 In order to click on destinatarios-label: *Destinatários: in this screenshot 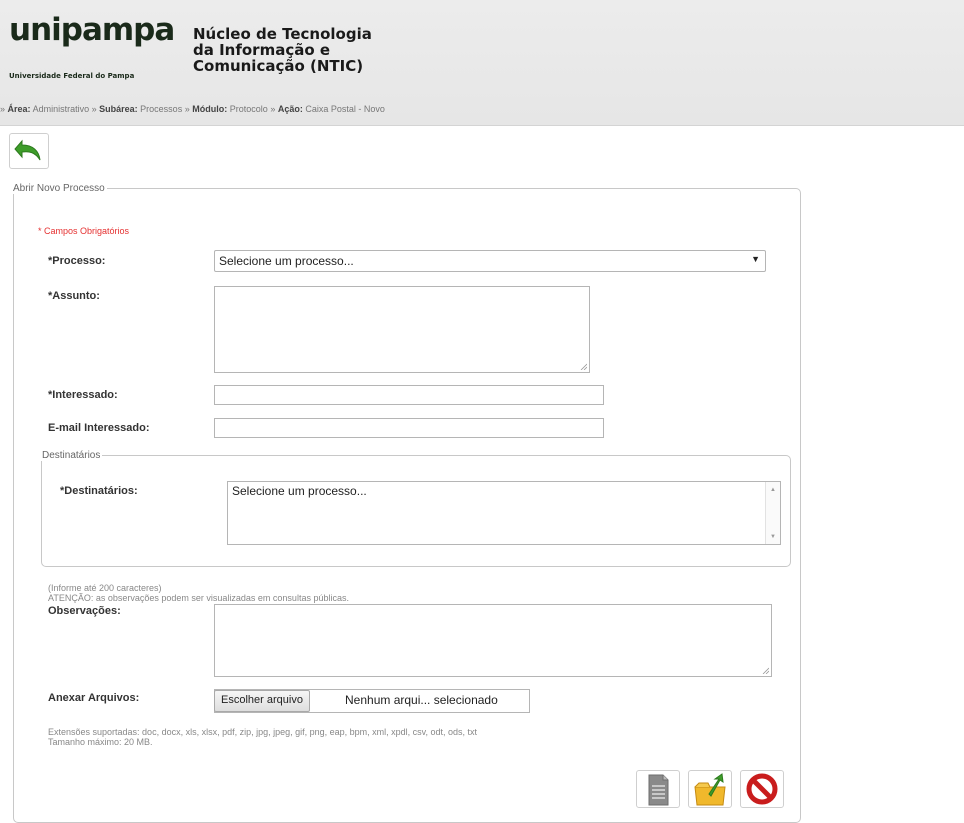, I will do `click(99, 491)`.